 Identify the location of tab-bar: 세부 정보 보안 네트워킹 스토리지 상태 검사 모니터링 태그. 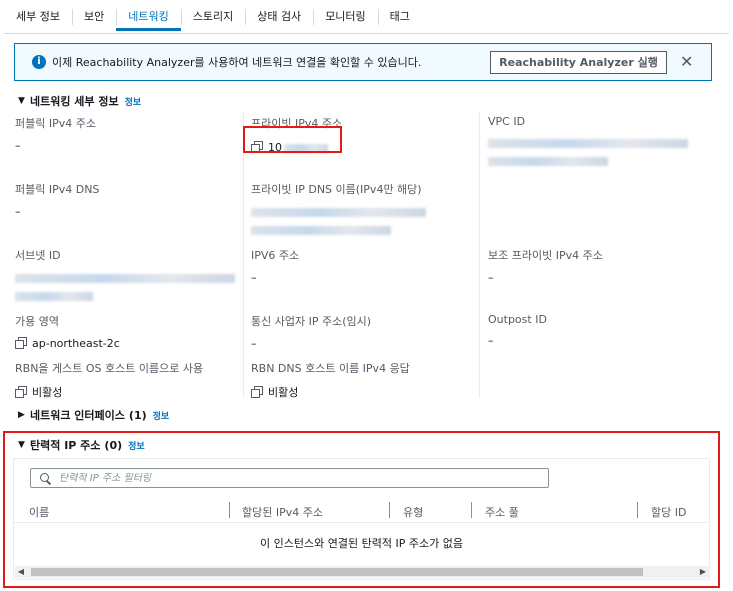
(366, 18).